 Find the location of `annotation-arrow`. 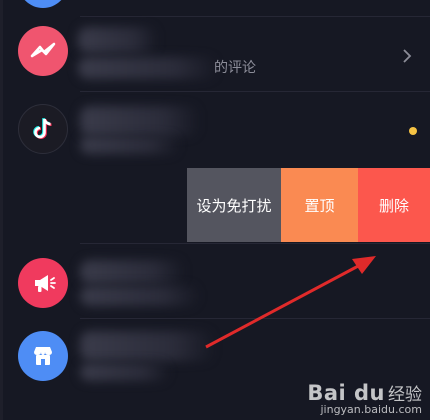

annotation-arrow is located at coordinates (290, 302).